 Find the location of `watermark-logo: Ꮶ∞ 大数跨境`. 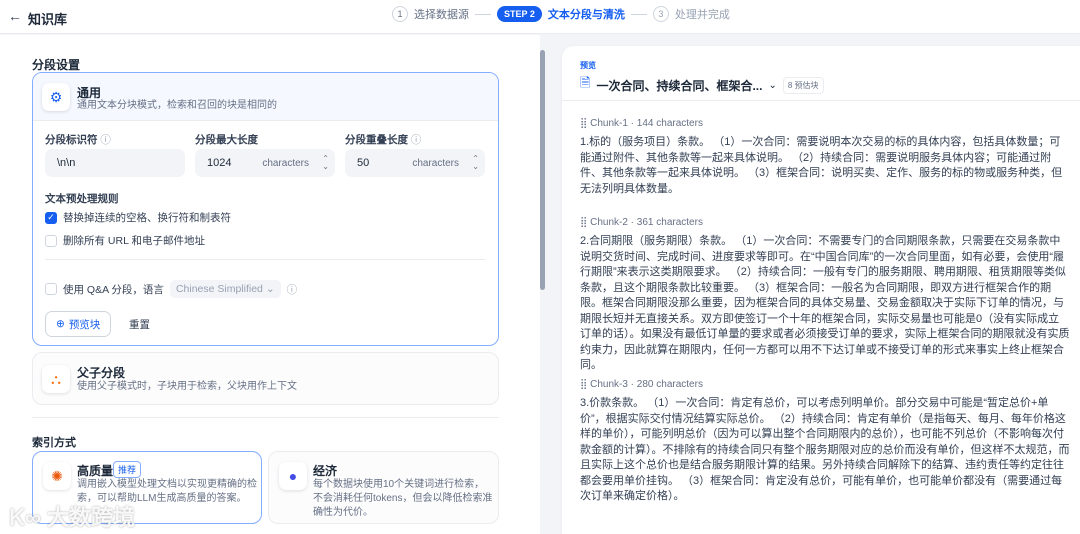

watermark-logo: Ꮶ∞ 大数跨境 is located at coordinates (72, 517).